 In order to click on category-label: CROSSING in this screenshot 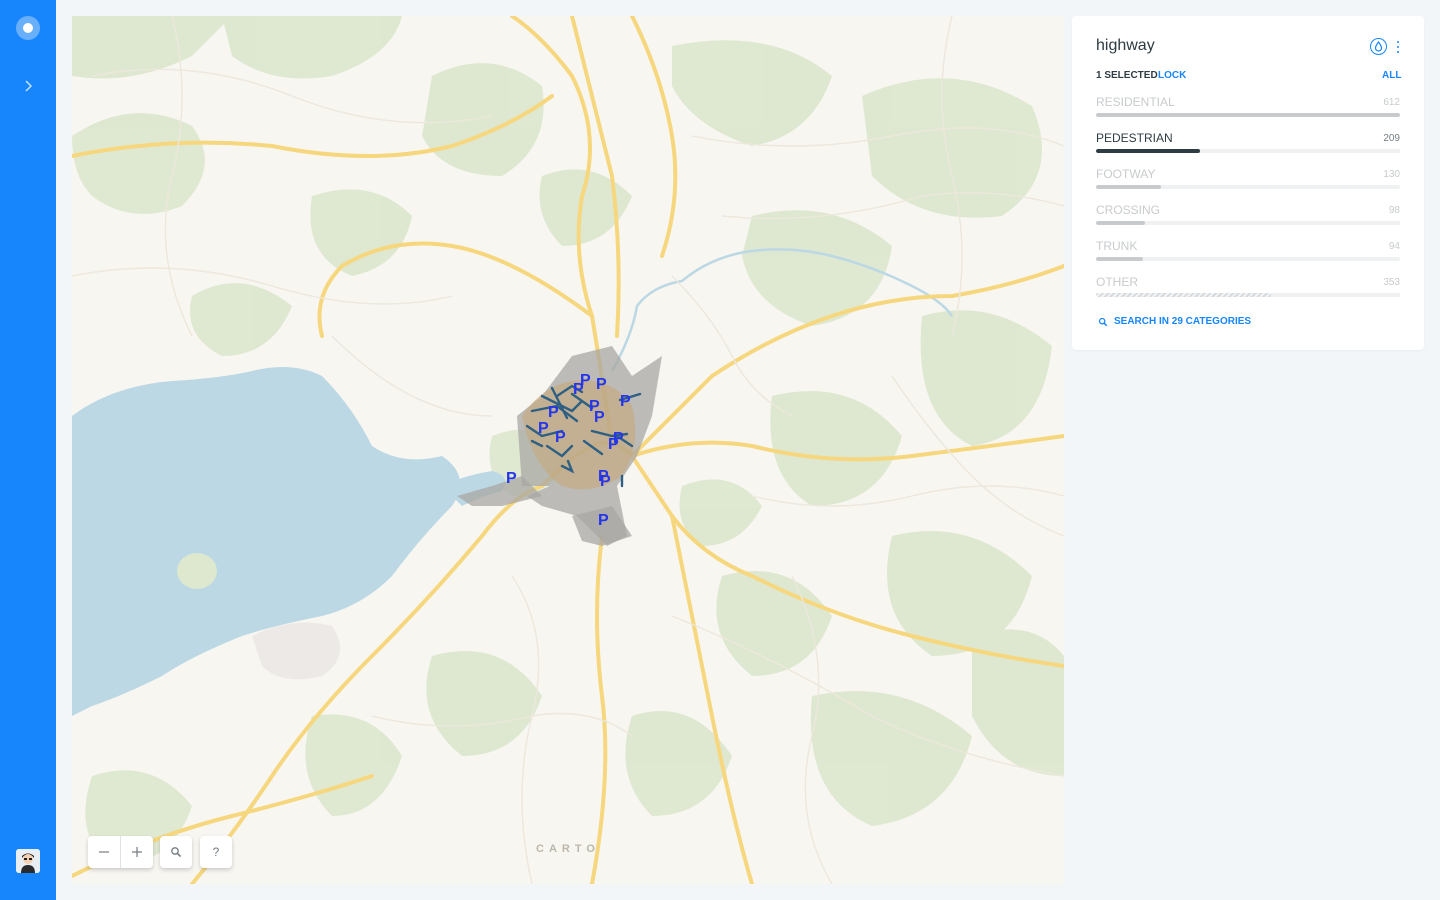, I will do `click(1128, 210)`.